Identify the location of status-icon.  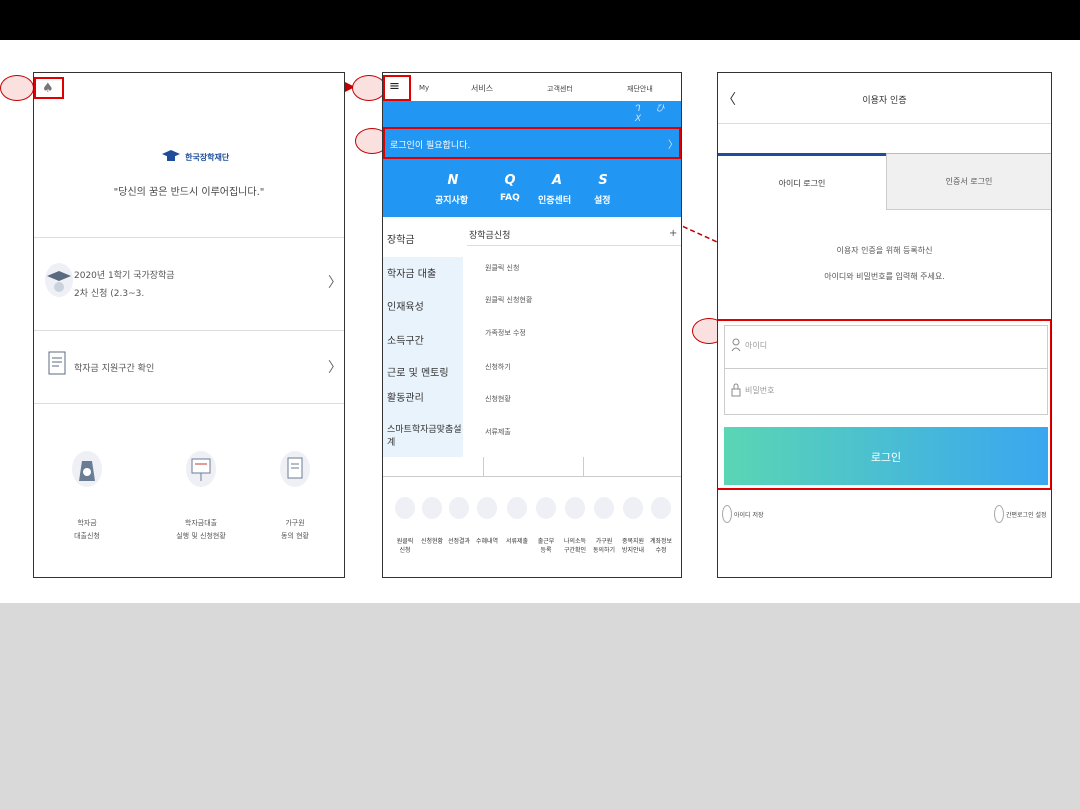
(432, 508).